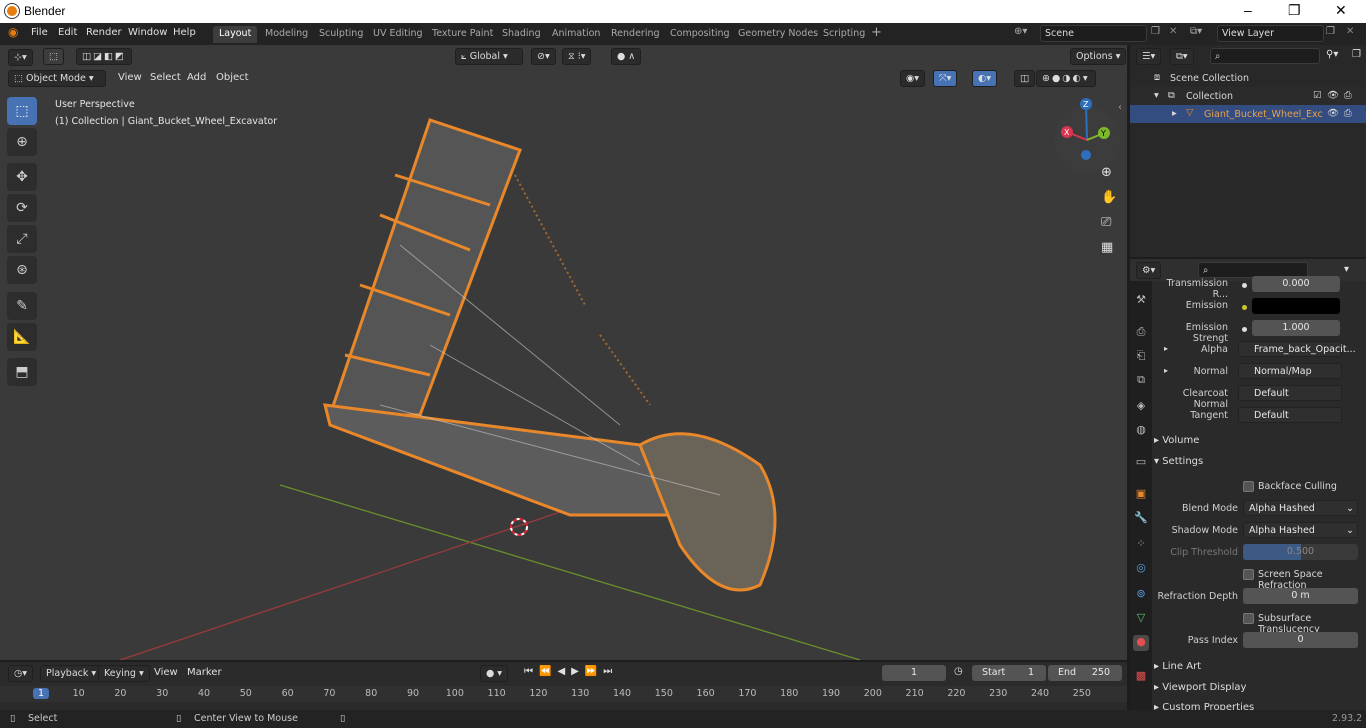  I want to click on current-frame-field: 1, so click(914, 673).